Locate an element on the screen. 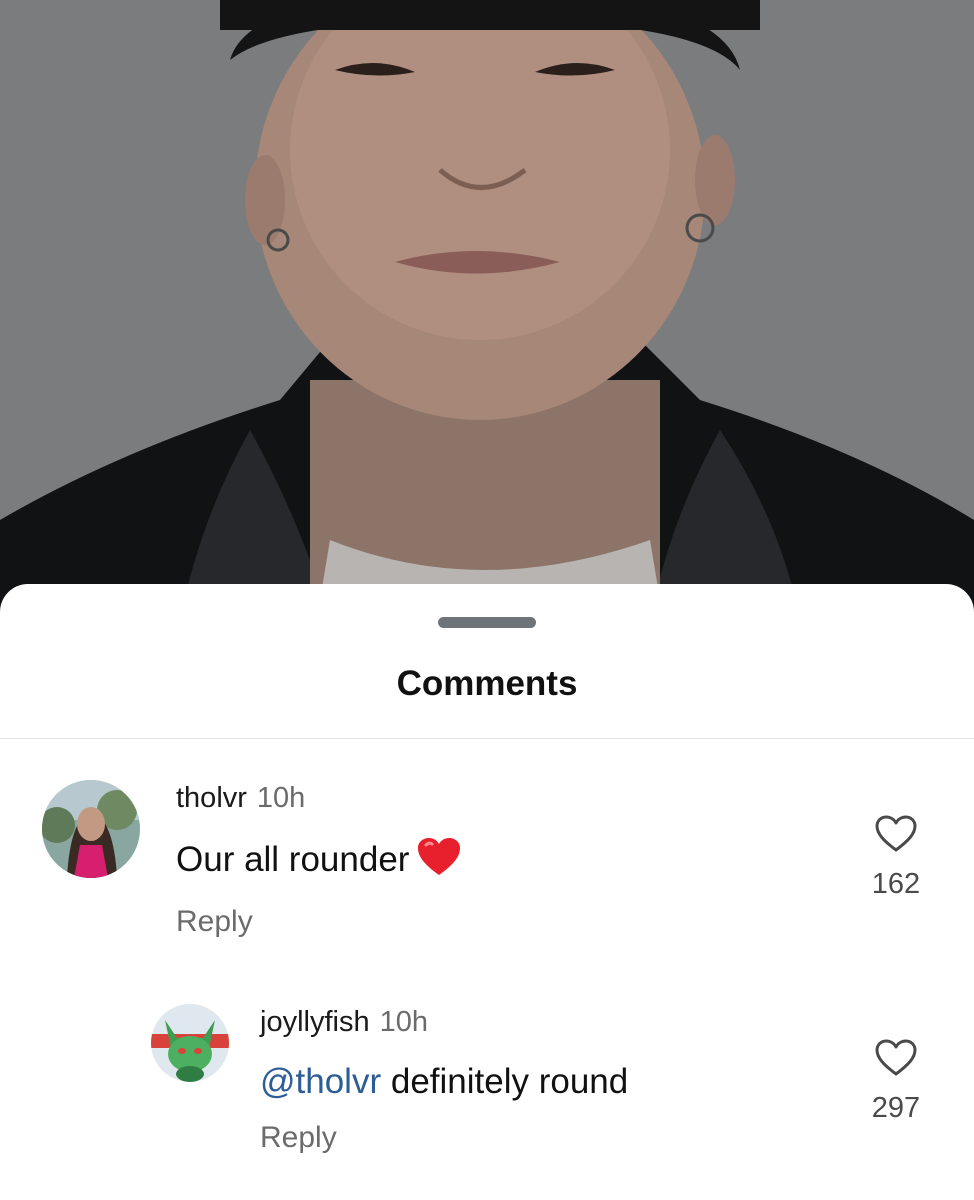  mention-link: @tholvr is located at coordinates (320, 1081).